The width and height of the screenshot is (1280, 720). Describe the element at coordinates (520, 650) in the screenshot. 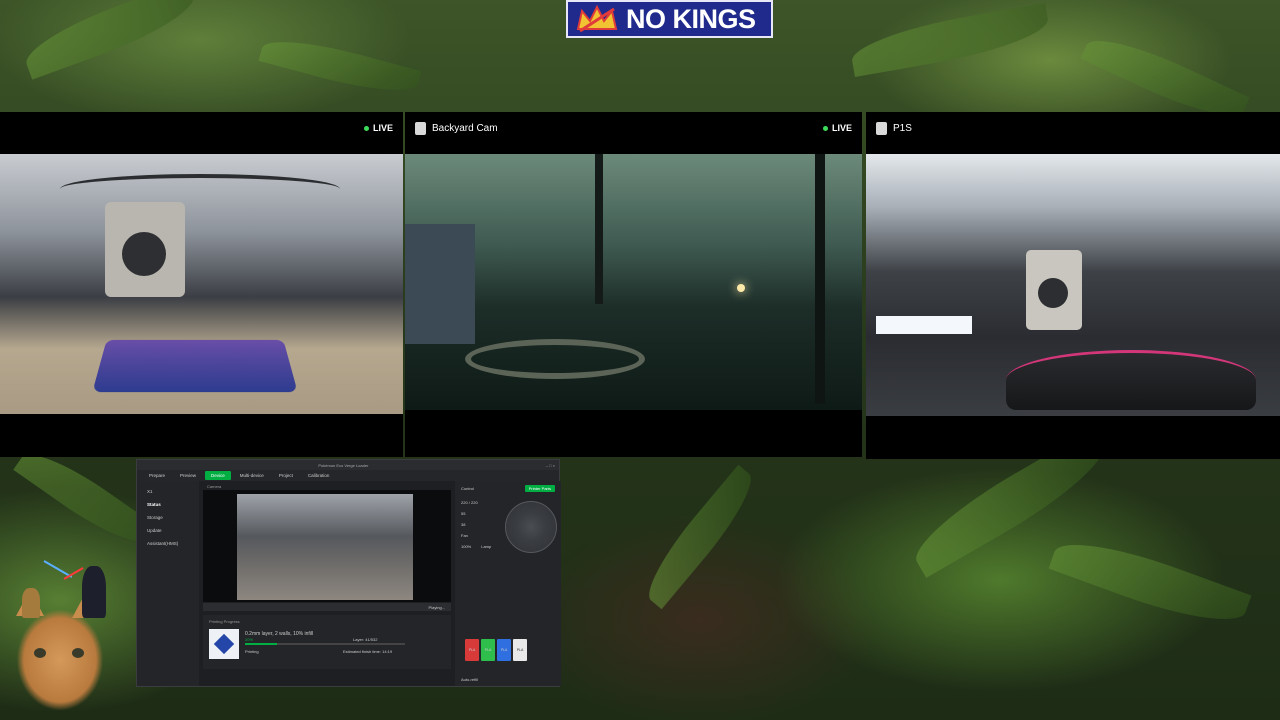

I see `ams-slot-4: PLA` at that location.